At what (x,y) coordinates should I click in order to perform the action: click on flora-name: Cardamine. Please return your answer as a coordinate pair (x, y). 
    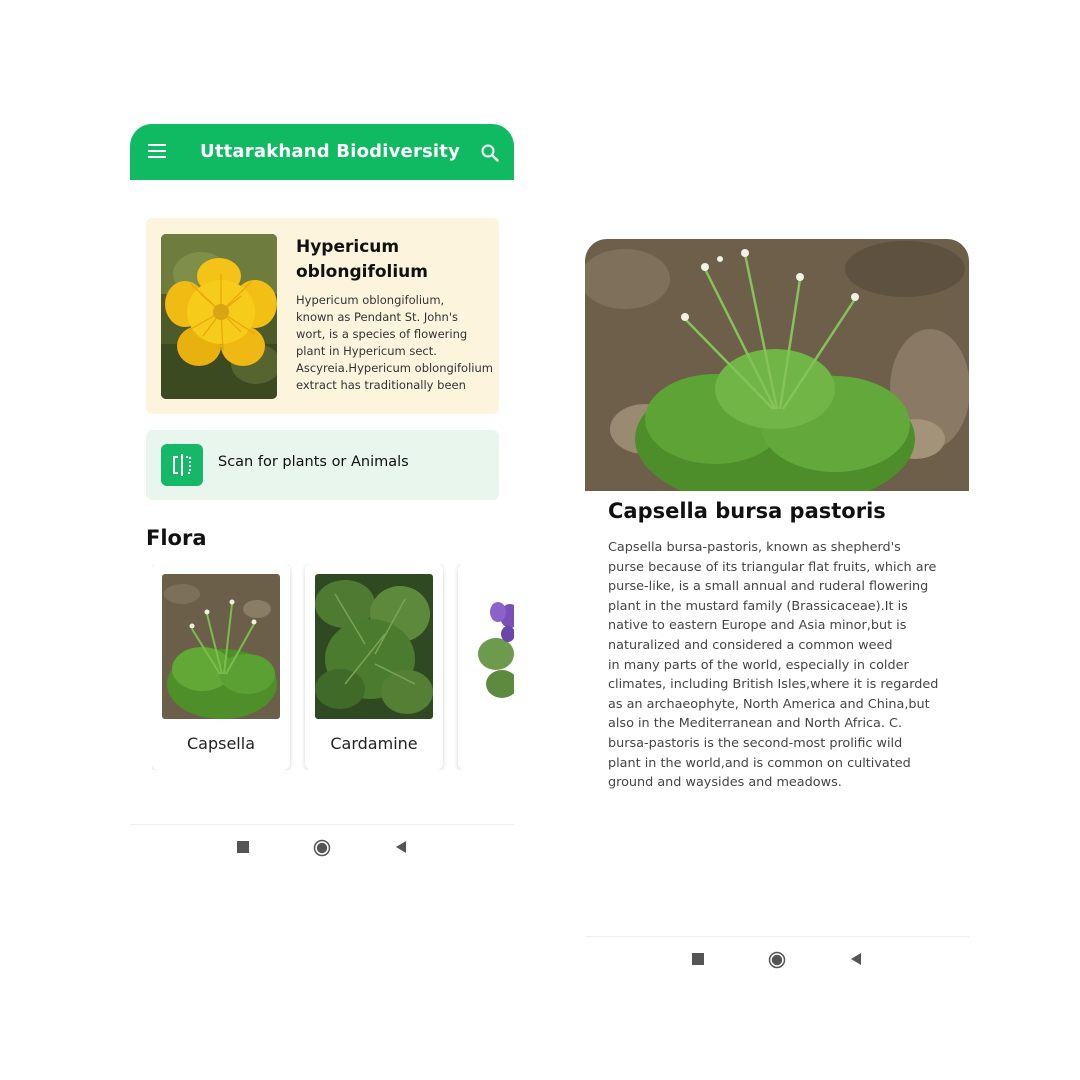
    Looking at the image, I should click on (374, 743).